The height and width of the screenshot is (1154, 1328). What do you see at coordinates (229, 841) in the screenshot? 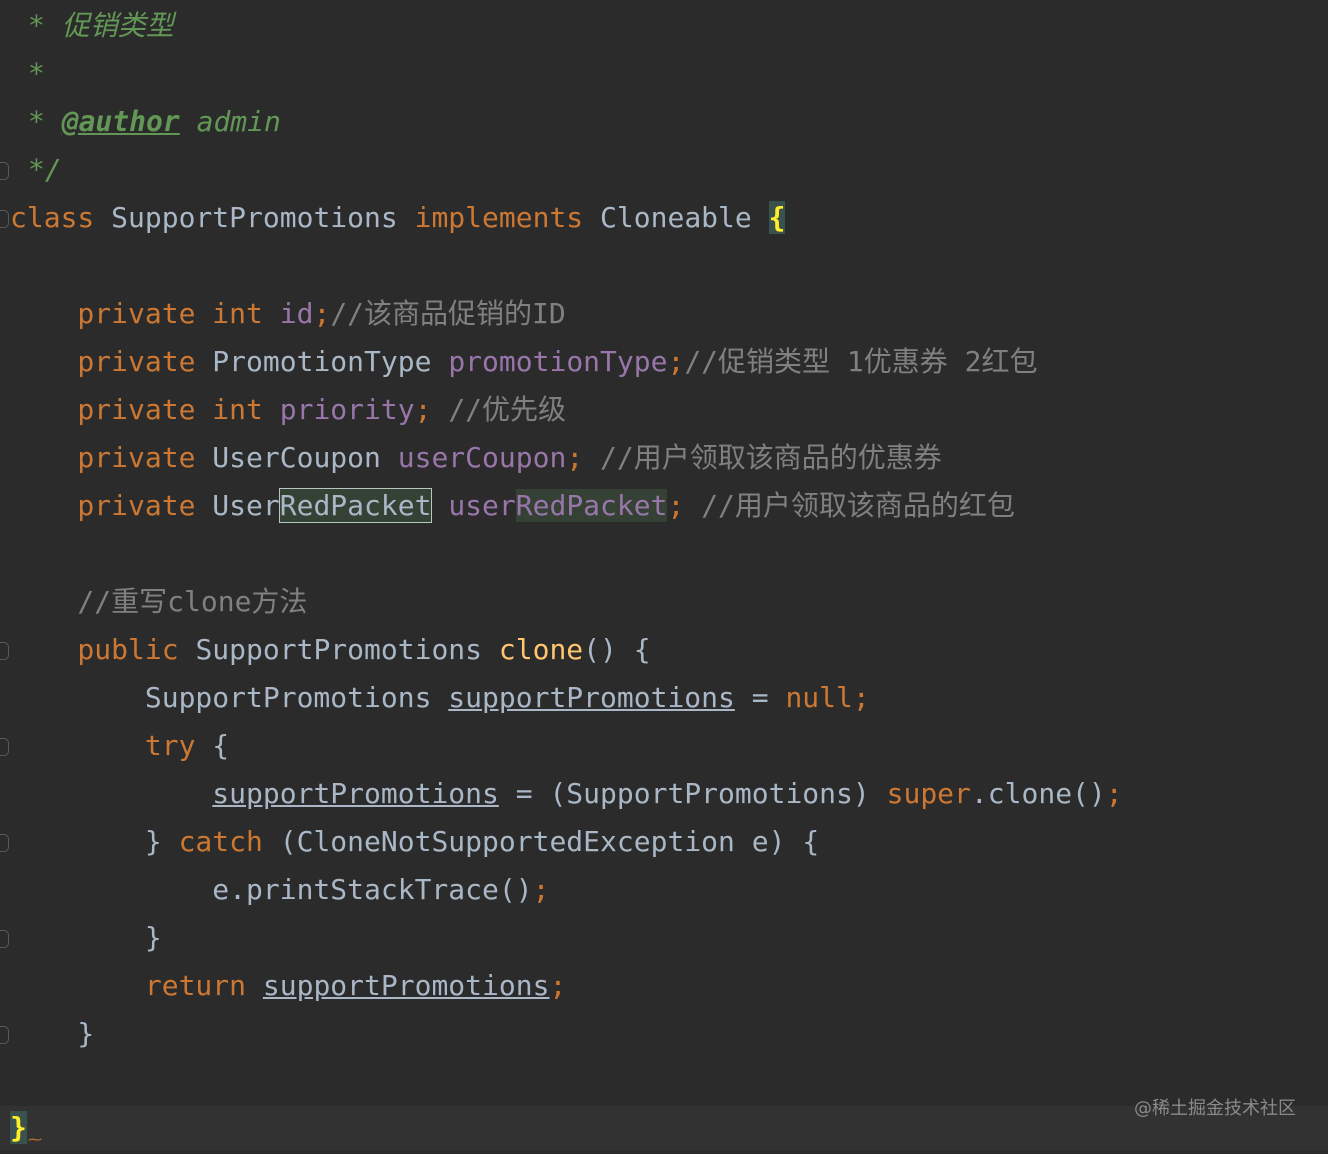
I see `code-token: catch` at bounding box center [229, 841].